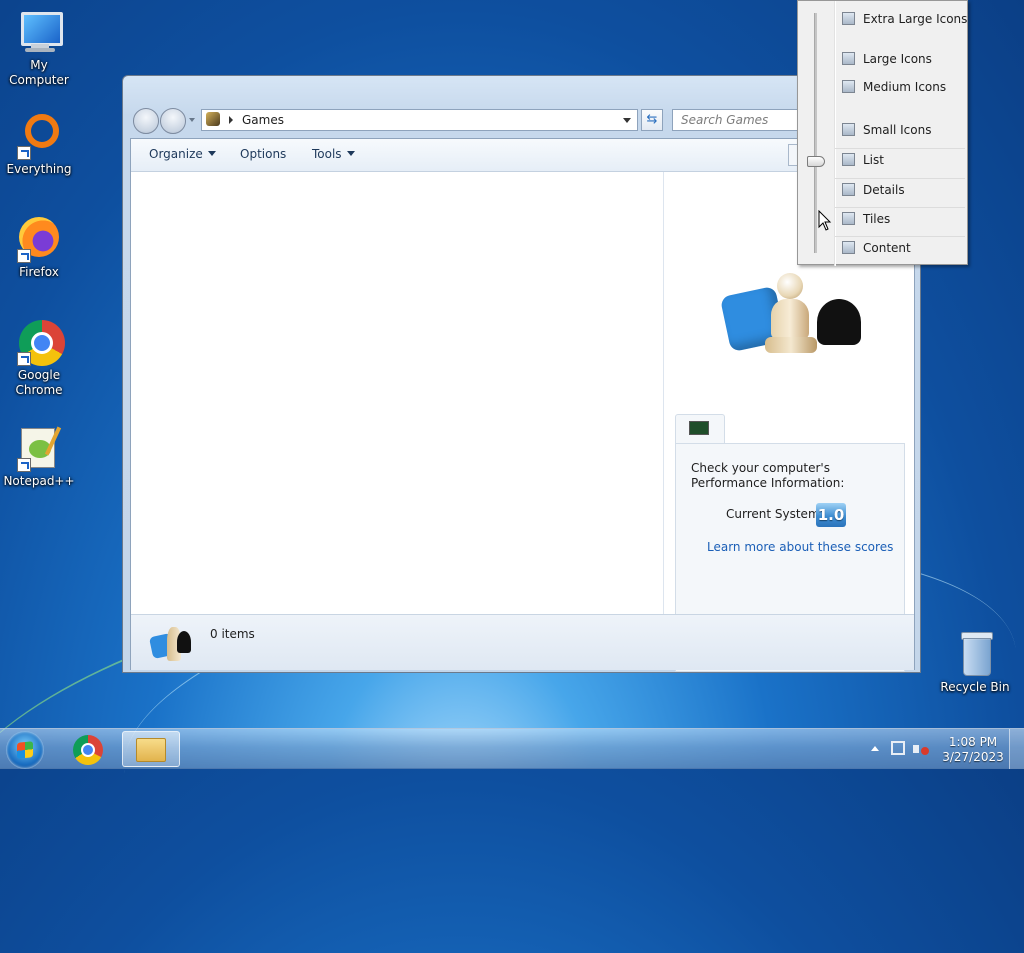 Image resolution: width=1024 pixels, height=953 pixels. Describe the element at coordinates (877, 219) in the screenshot. I see `menu-item-label: Tiles` at that location.